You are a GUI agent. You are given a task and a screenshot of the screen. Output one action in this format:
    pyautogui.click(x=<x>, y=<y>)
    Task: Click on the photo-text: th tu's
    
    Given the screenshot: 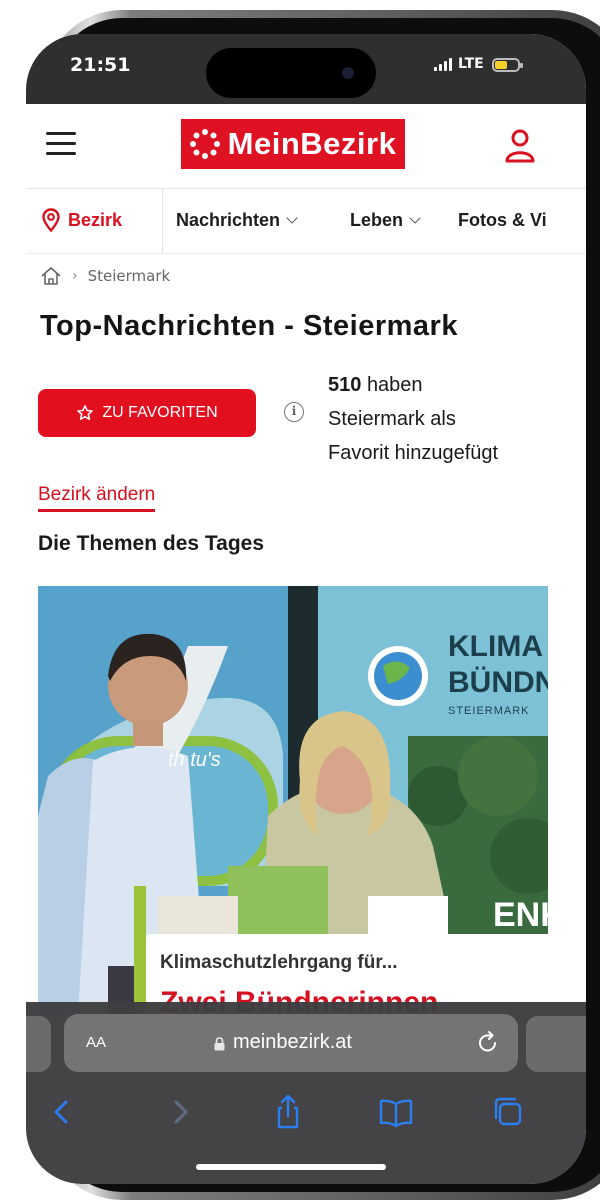 What is the action you would take?
    pyautogui.click(x=194, y=760)
    